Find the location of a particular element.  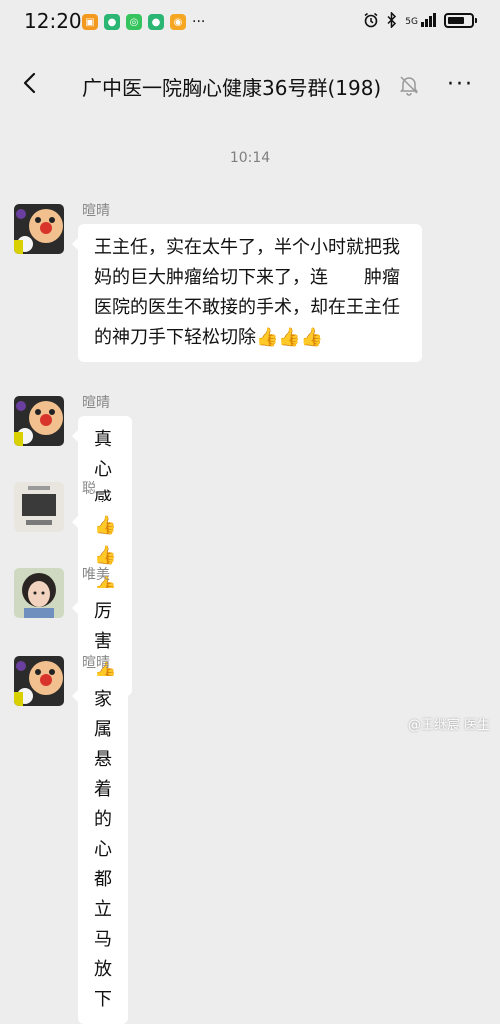

alarm-icon is located at coordinates (371, 20).